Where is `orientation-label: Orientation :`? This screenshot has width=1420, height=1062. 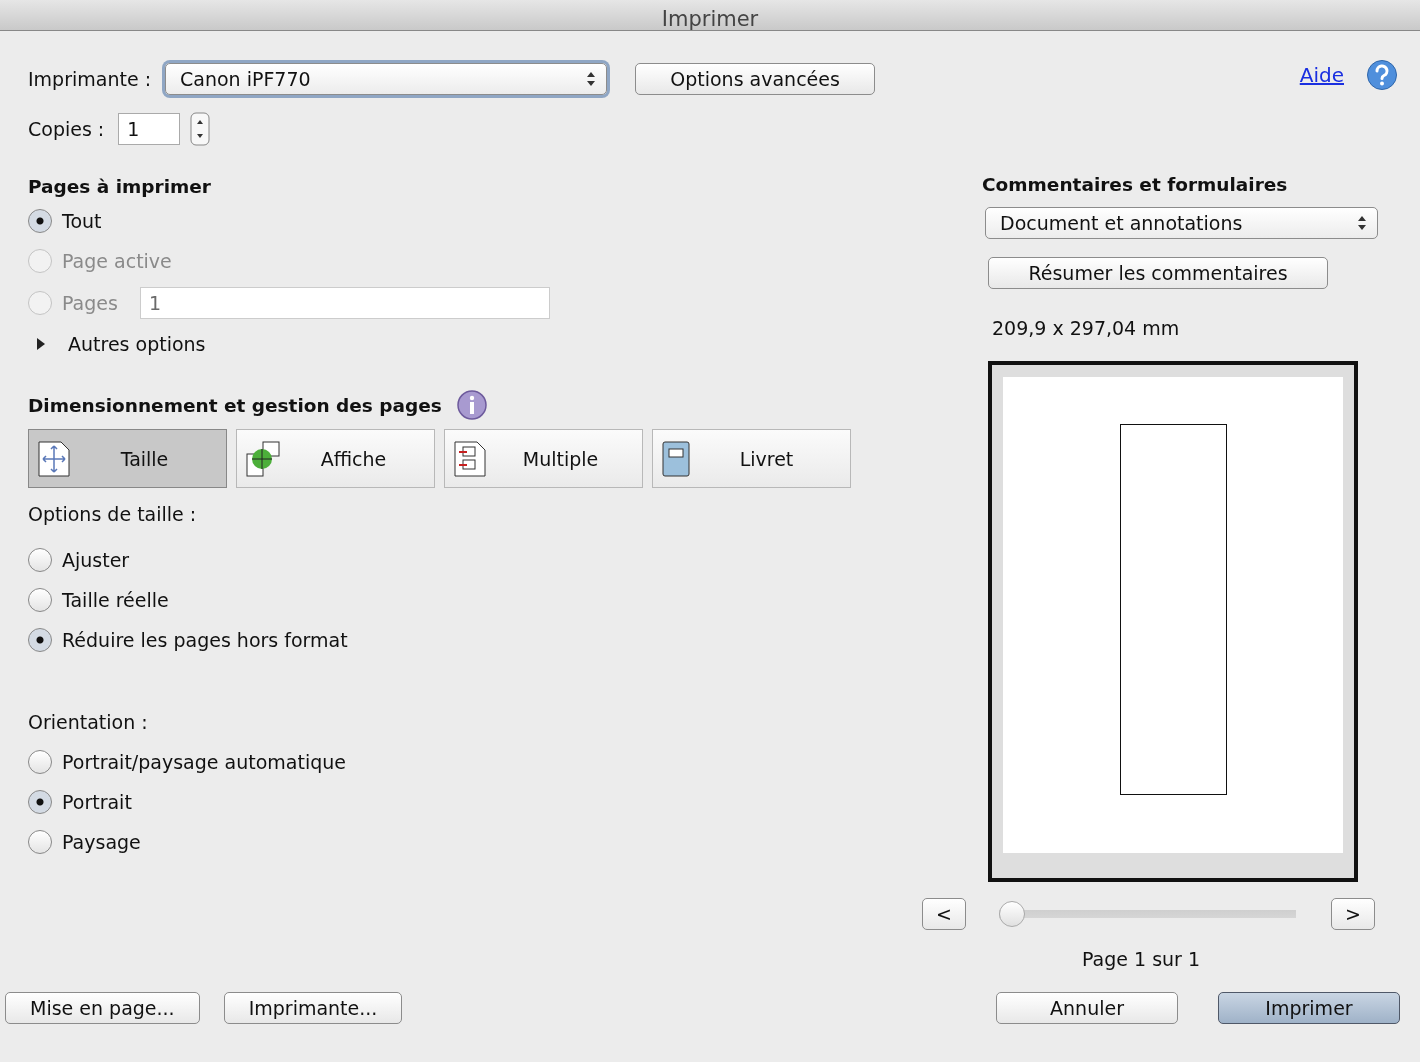
orientation-label: Orientation : is located at coordinates (88, 722).